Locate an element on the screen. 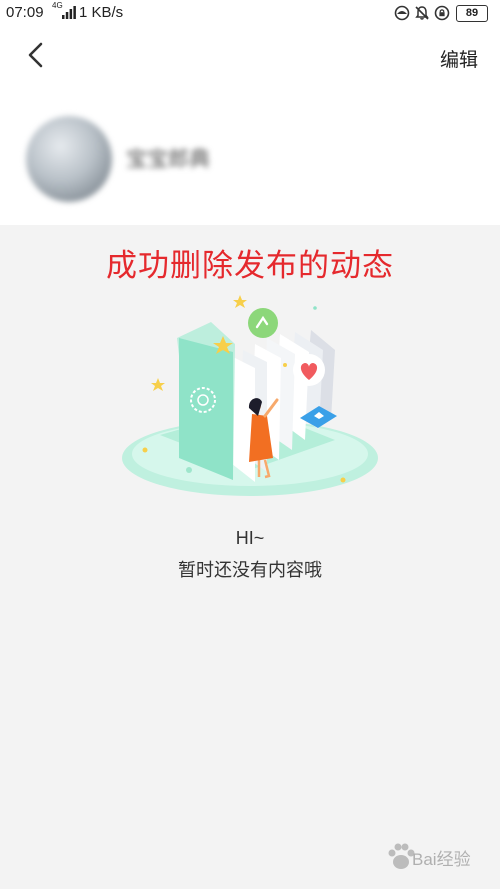 The image size is (500, 889). bell-off-icon is located at coordinates (422, 13).